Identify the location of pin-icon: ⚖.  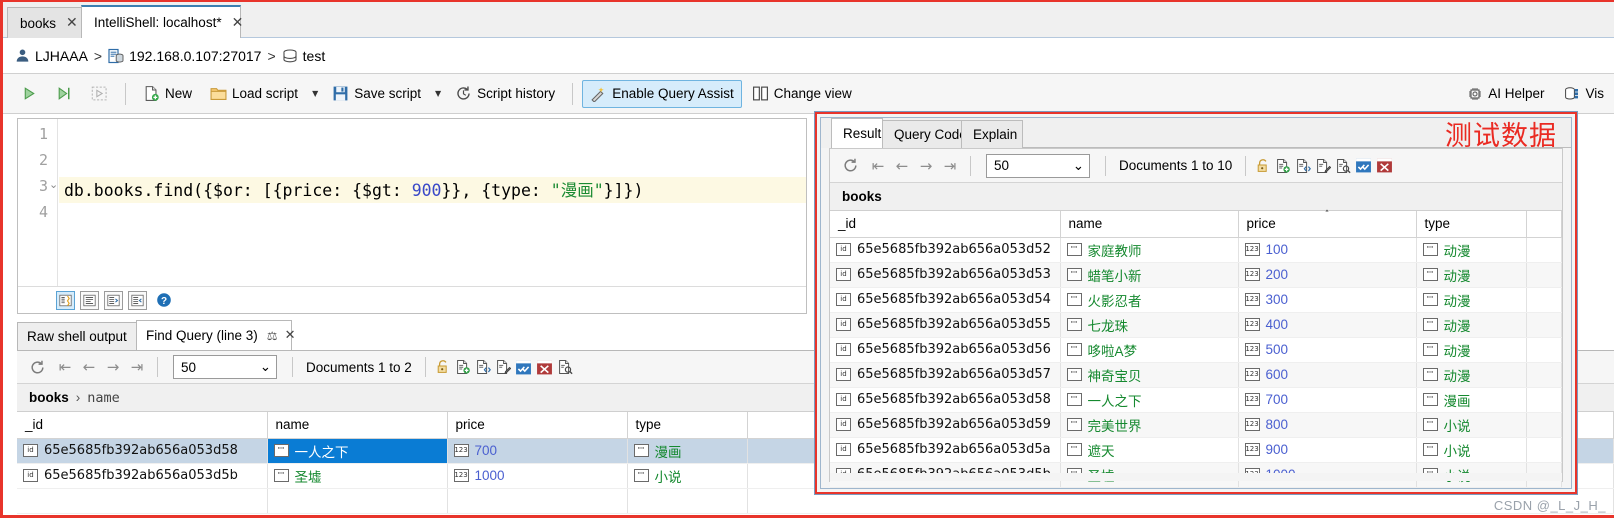
(272, 336).